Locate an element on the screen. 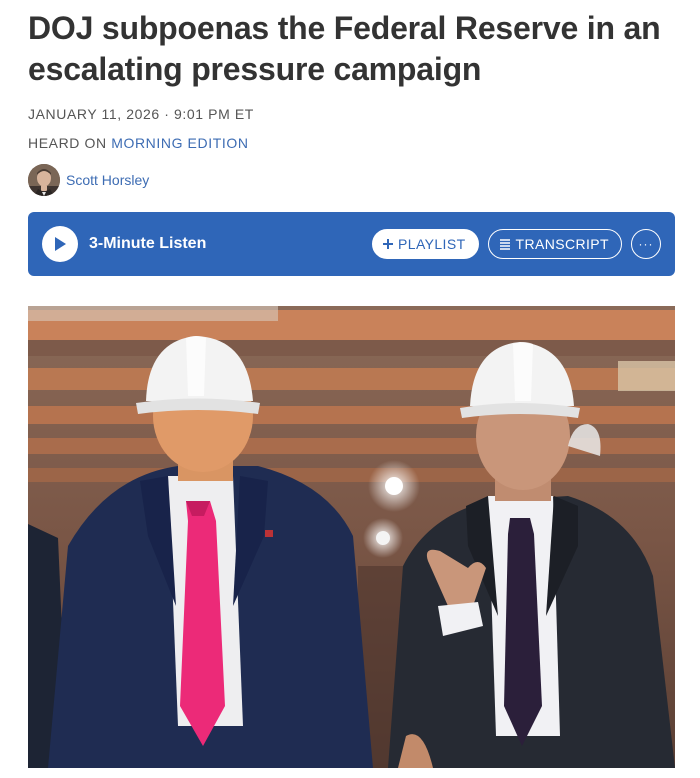  author-avatar is located at coordinates (44, 180).